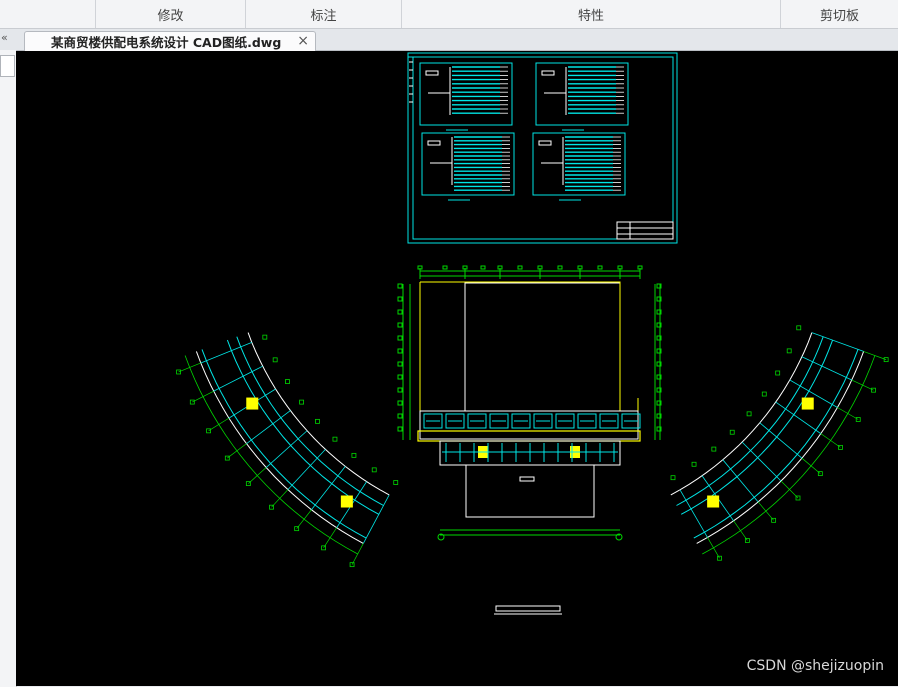  I want to click on ribbon-group-modify: 修改, so click(171, 14).